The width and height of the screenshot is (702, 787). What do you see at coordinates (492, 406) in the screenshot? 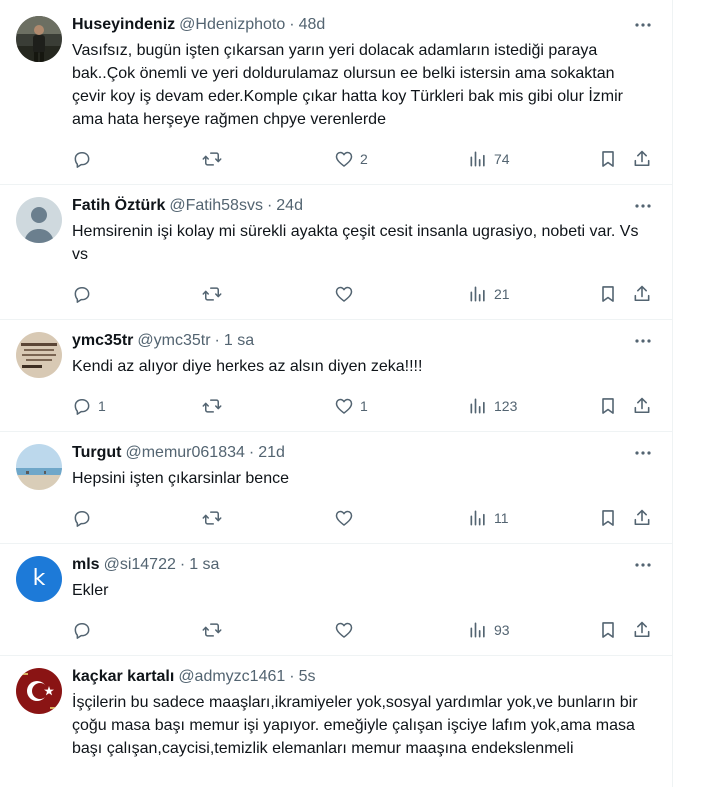
I see `views-button: 123` at bounding box center [492, 406].